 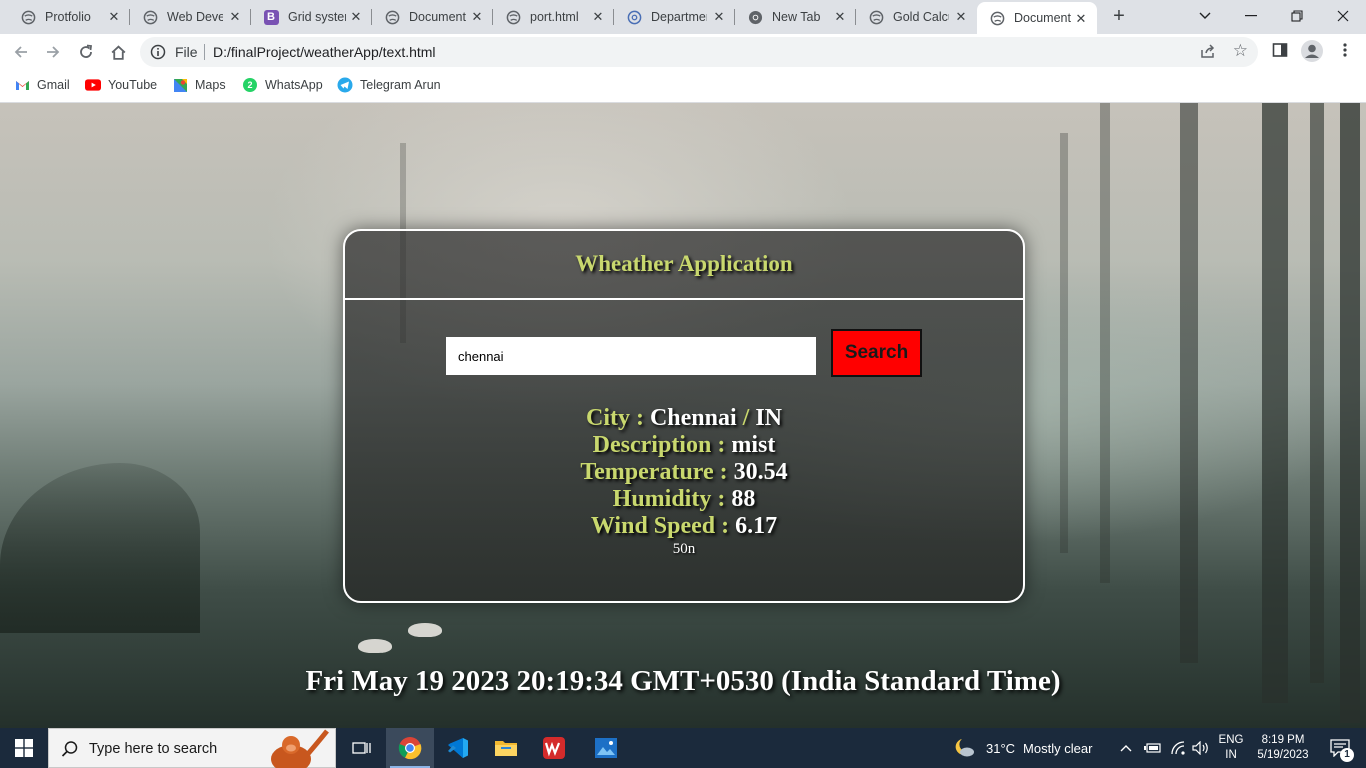 What do you see at coordinates (400, 85) in the screenshot?
I see `bookmark-label: Telegram Arun` at bounding box center [400, 85].